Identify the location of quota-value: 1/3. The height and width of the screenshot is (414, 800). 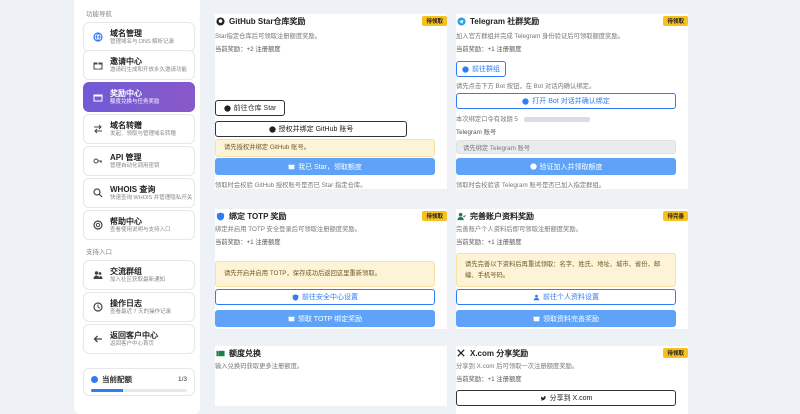
(182, 379).